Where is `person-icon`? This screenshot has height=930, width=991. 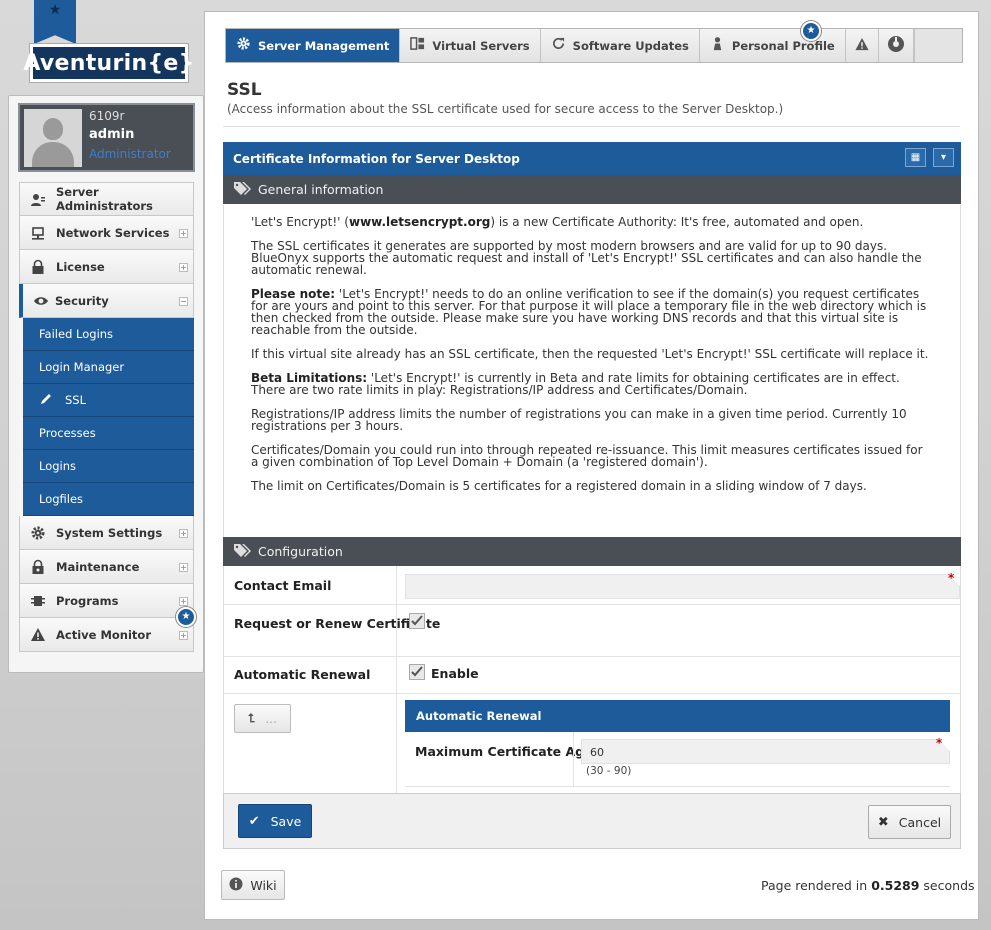
person-icon is located at coordinates (717, 45).